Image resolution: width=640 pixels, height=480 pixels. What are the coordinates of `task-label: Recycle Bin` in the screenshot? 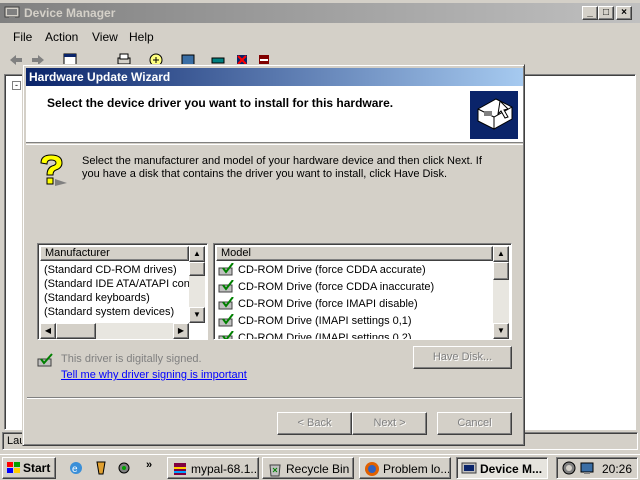 It's located at (318, 469).